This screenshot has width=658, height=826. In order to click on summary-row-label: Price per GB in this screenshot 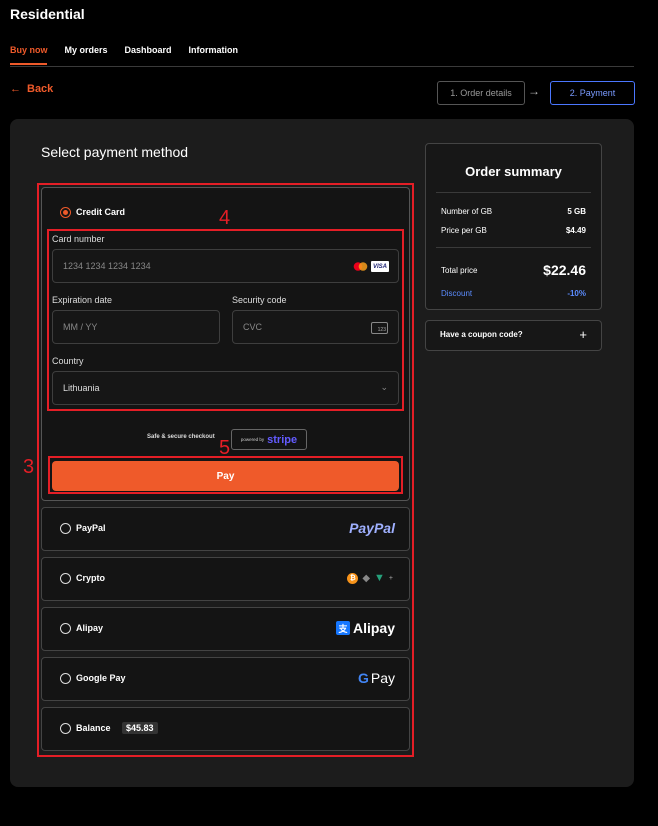, I will do `click(464, 230)`.